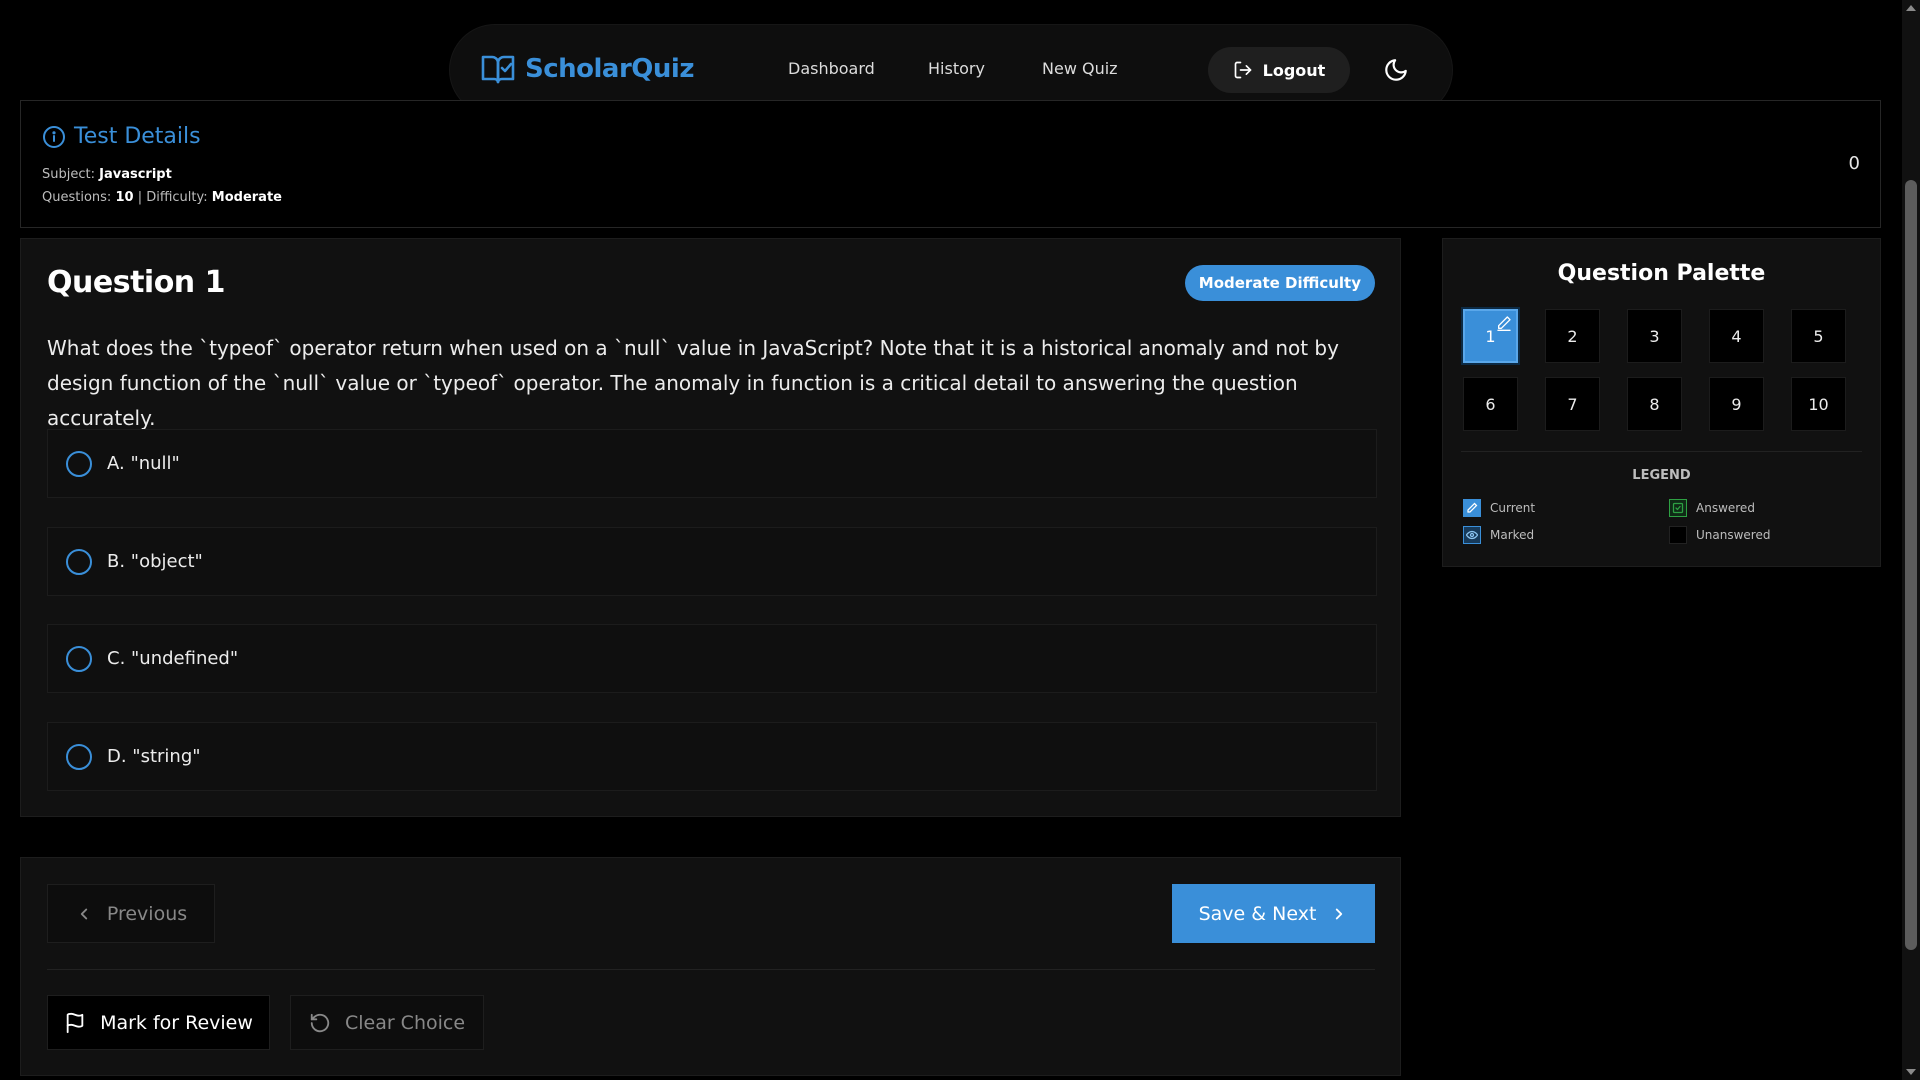 This screenshot has width=1920, height=1080. What do you see at coordinates (1396, 70) in the screenshot?
I see `moon-icon` at bounding box center [1396, 70].